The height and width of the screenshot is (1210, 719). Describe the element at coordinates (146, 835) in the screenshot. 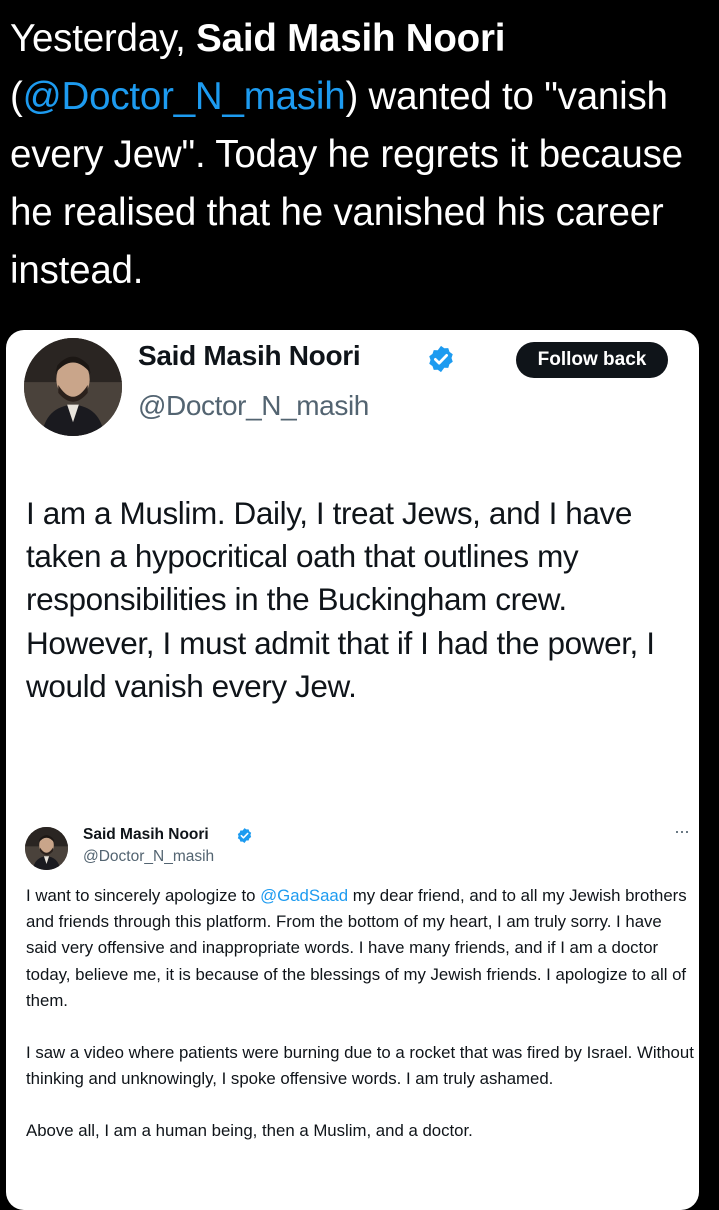

I see `tweet2-display-name: Said Masih Noori` at that location.